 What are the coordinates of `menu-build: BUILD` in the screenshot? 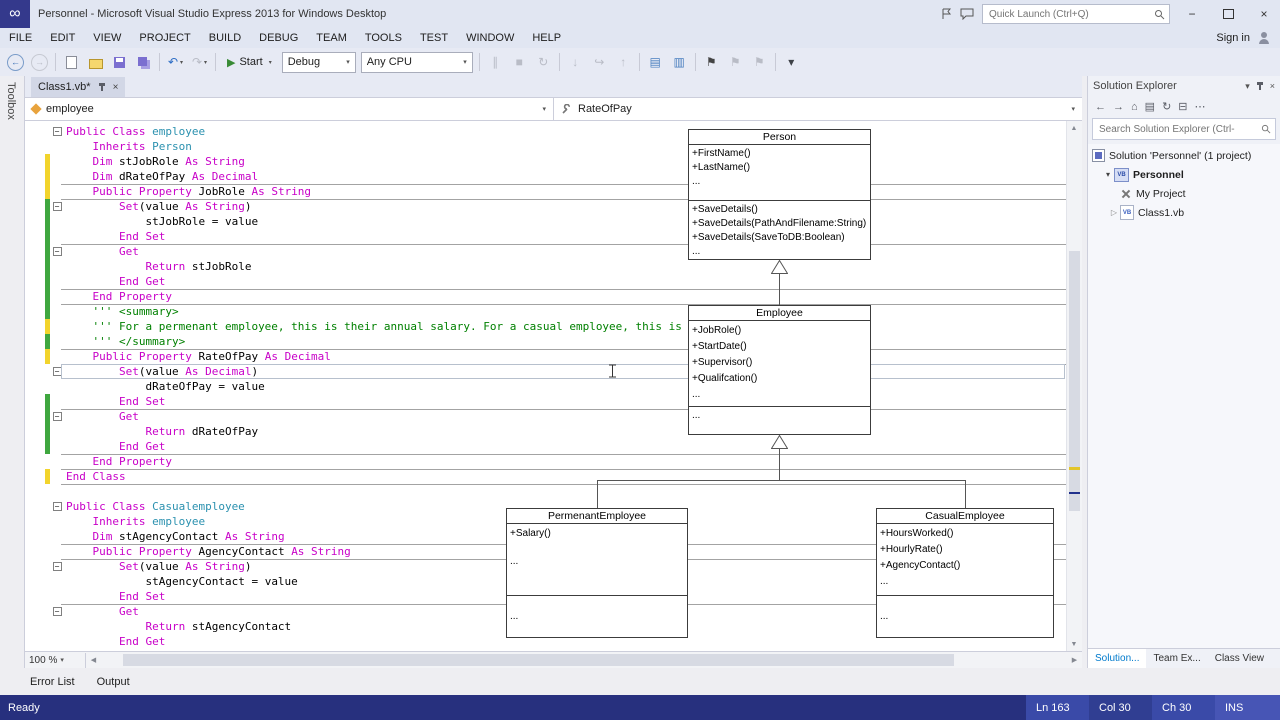 It's located at (225, 38).